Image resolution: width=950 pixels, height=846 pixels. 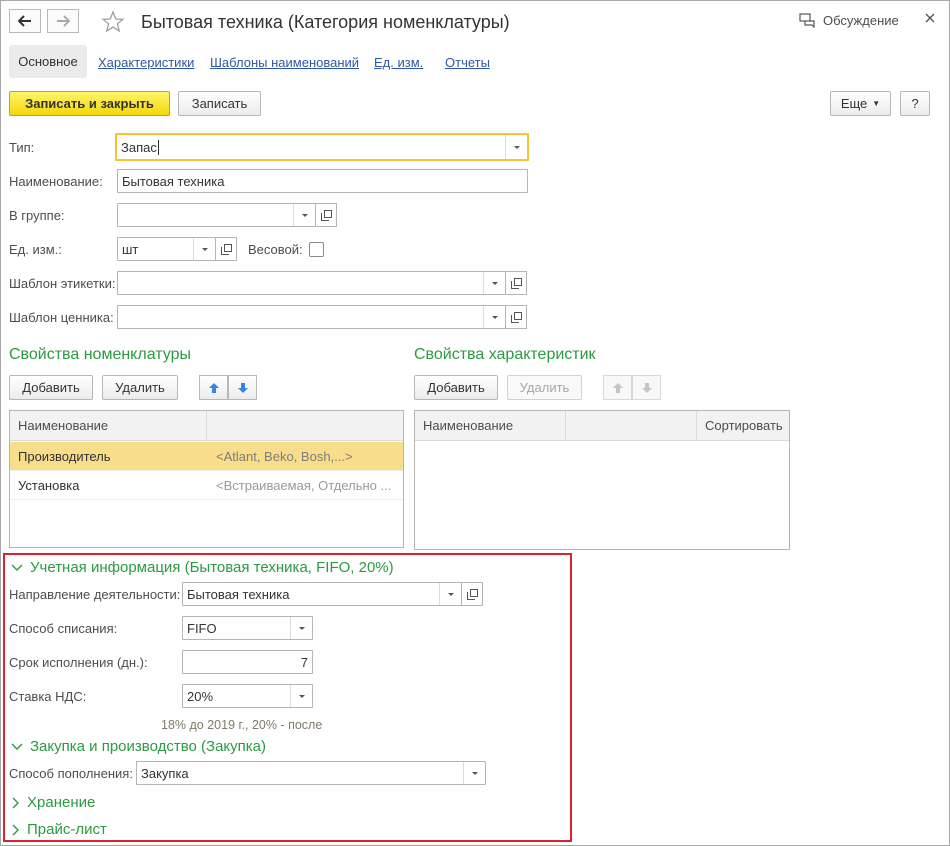 What do you see at coordinates (67, 829) in the screenshot?
I see `pricelist-title: Прайс-лист` at bounding box center [67, 829].